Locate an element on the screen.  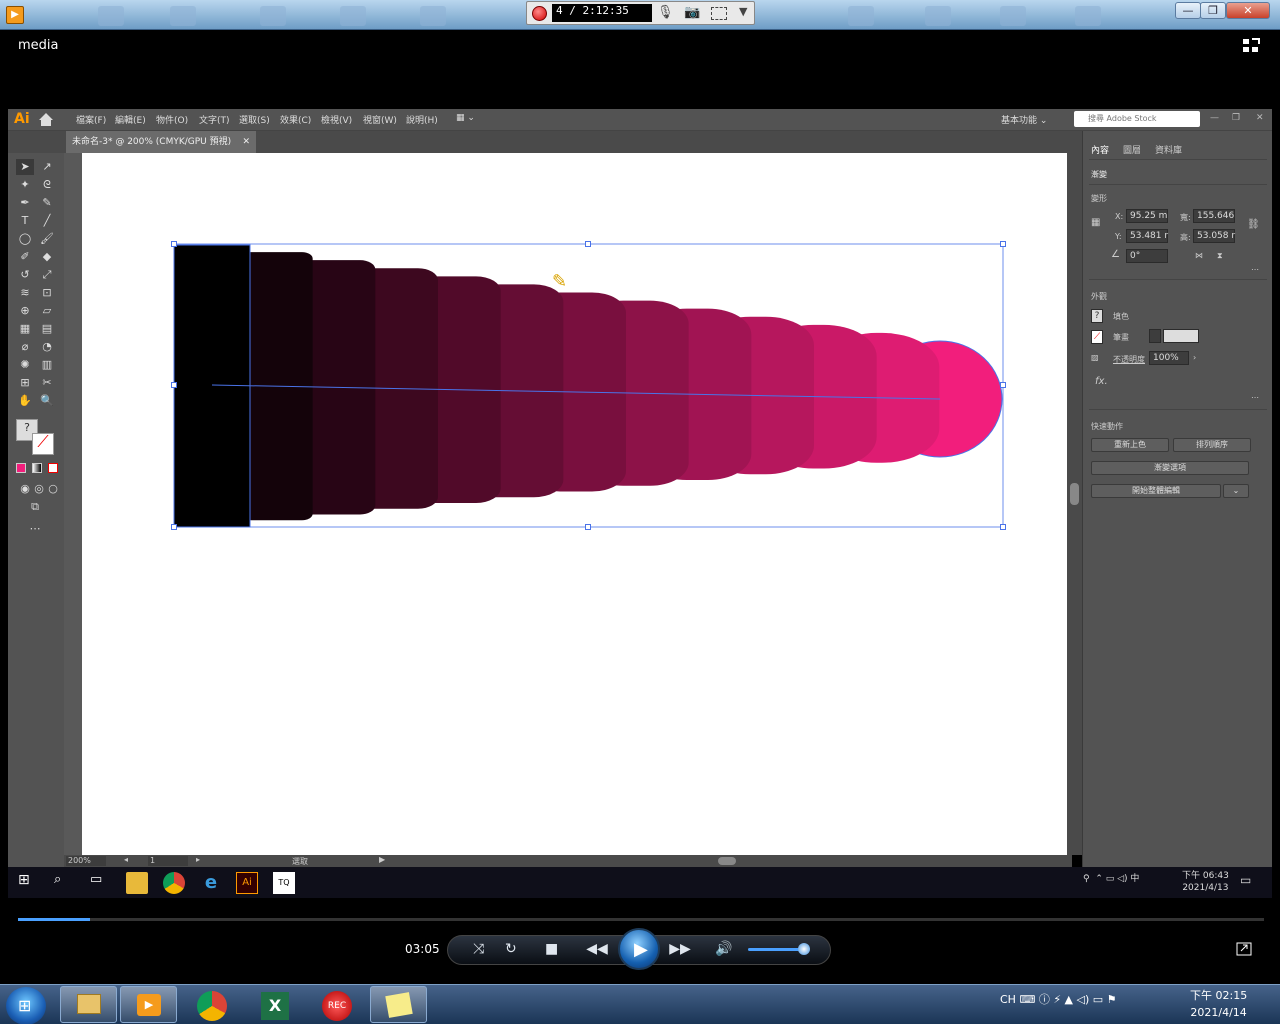
inner-clock: 下午 06:43 2021/4/13 is located at coordinates (1205, 882).